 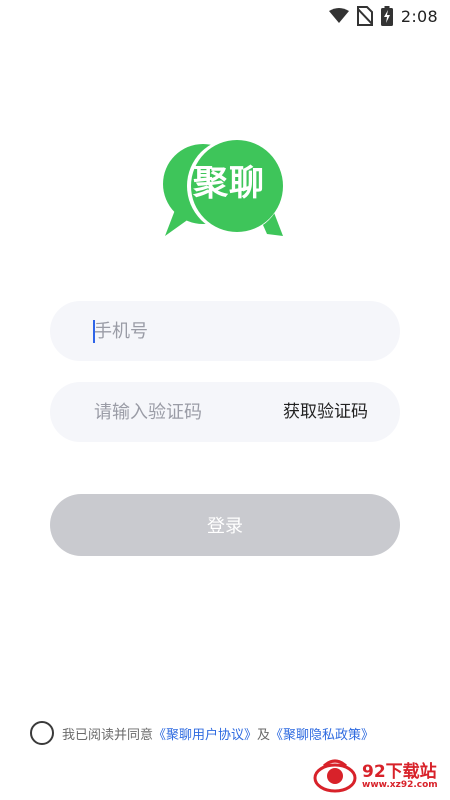 What do you see at coordinates (229, 184) in the screenshot?
I see `logo-text: 聚聊` at bounding box center [229, 184].